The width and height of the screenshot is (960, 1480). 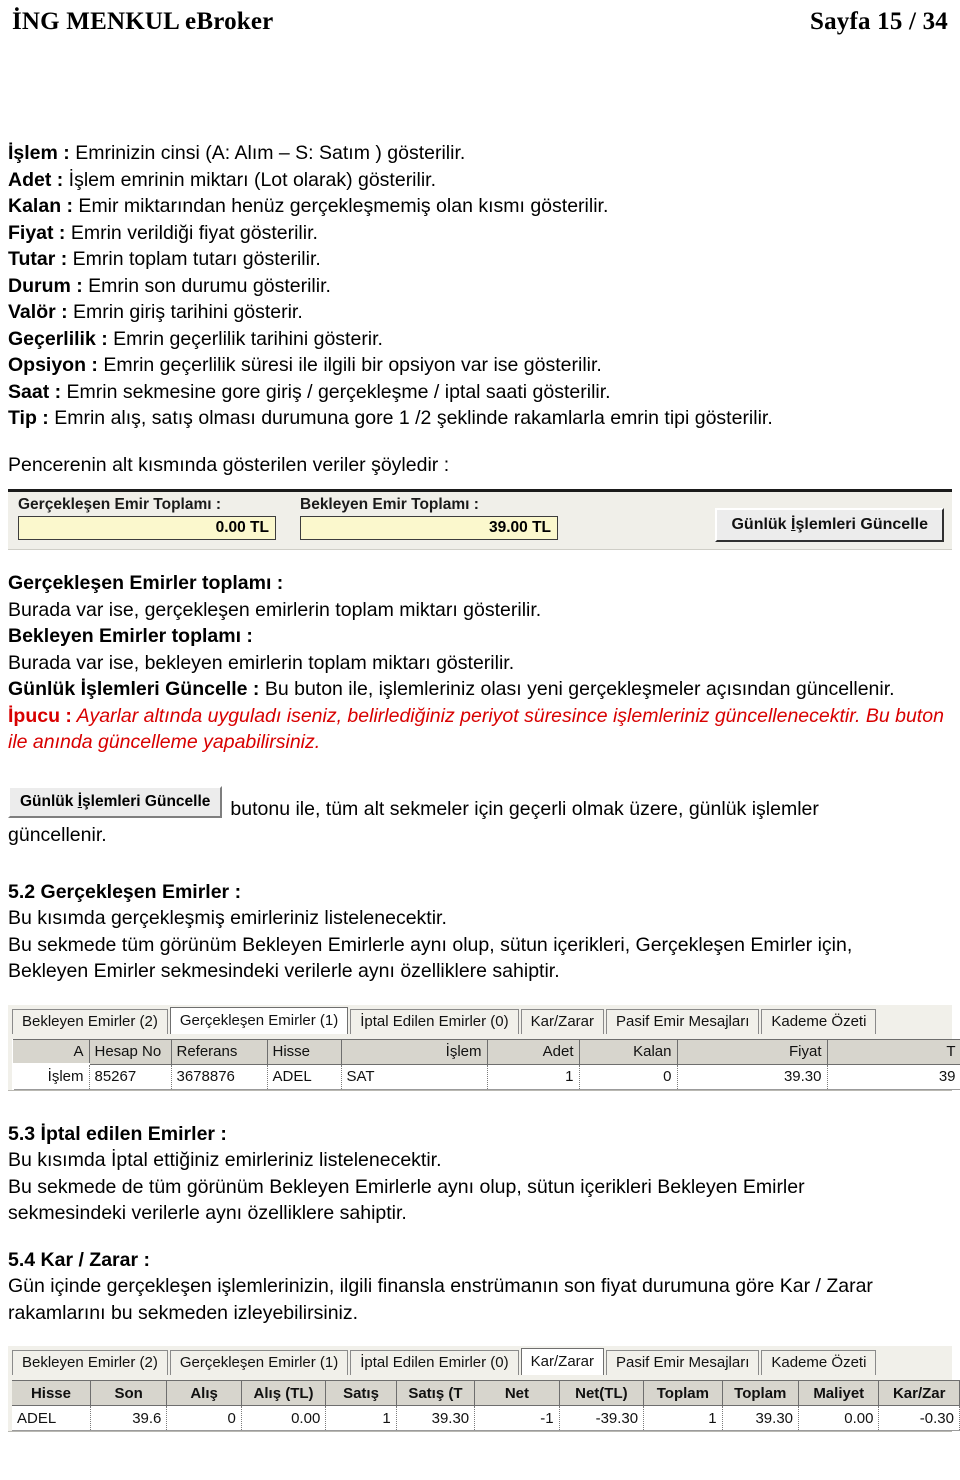 I want to click on orders-col-islem: İşlem, so click(x=414, y=1051).